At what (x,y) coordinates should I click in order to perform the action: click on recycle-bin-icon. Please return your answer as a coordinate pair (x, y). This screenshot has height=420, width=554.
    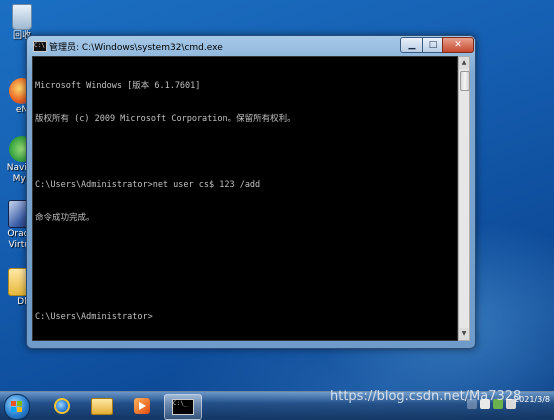
    Looking at the image, I should click on (22, 17).